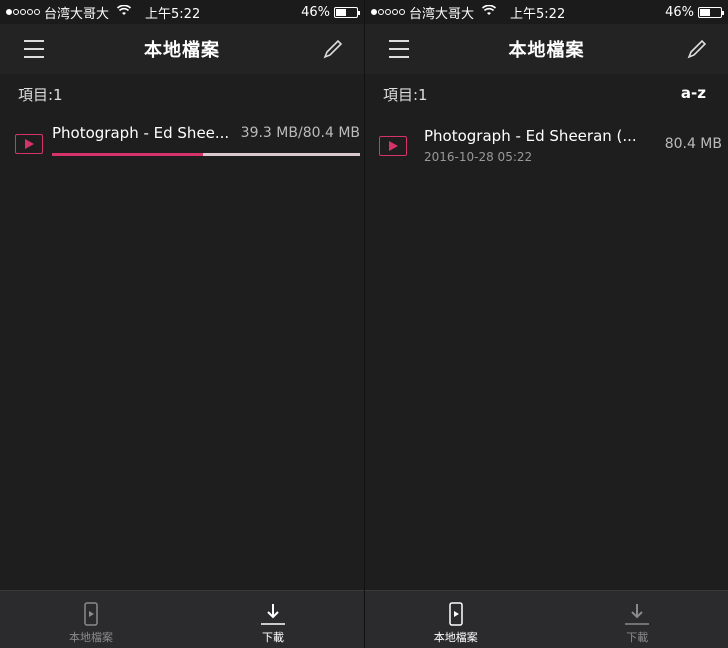 The image size is (728, 648). What do you see at coordinates (693, 144) in the screenshot?
I see `file-item-size: 80.4 MB` at bounding box center [693, 144].